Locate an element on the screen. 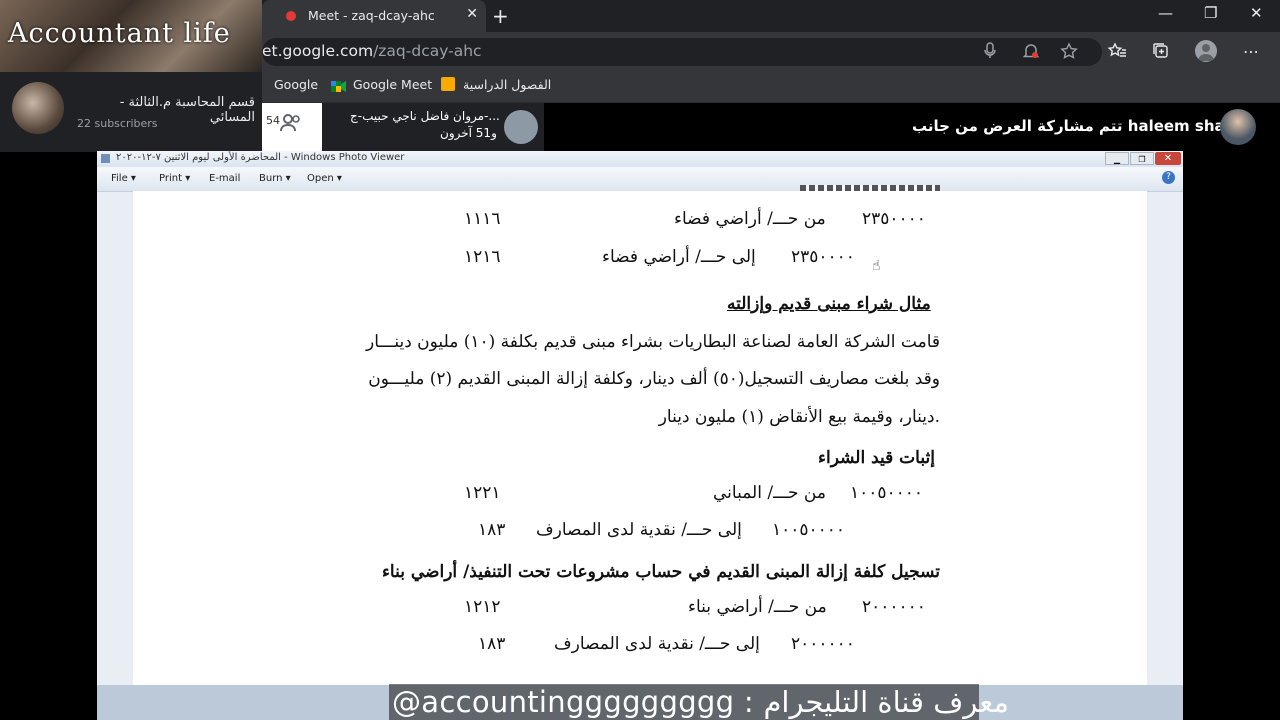  google-meet-icon is located at coordinates (338, 87).